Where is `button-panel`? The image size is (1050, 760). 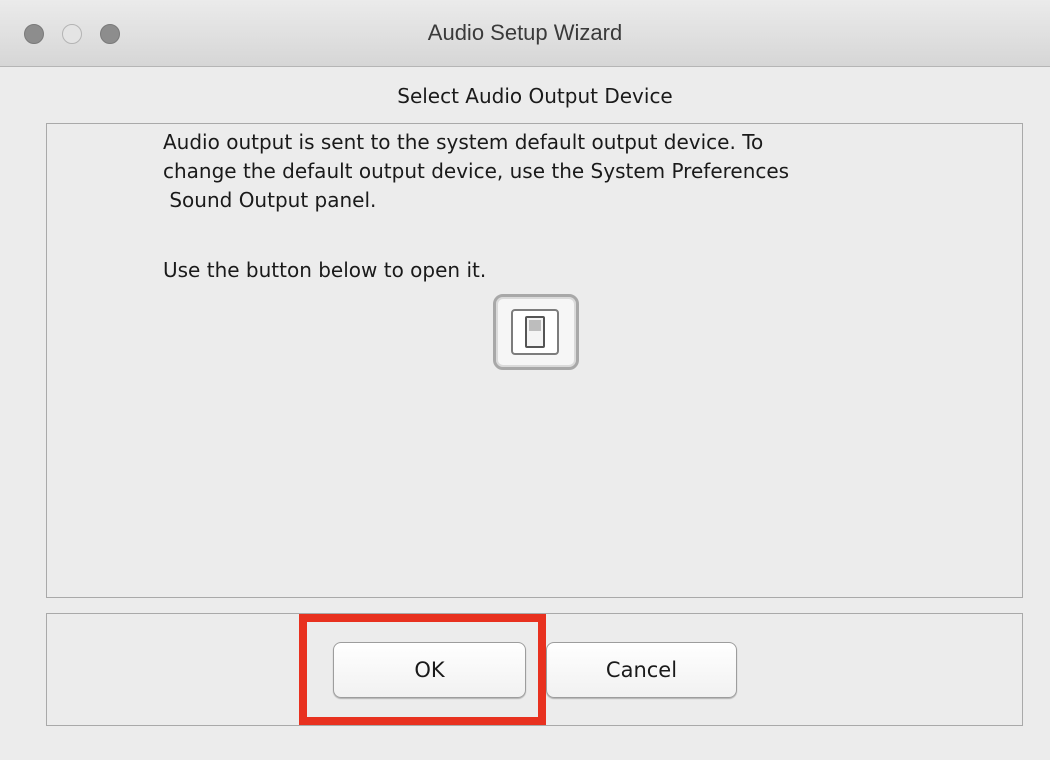
button-panel is located at coordinates (534, 669).